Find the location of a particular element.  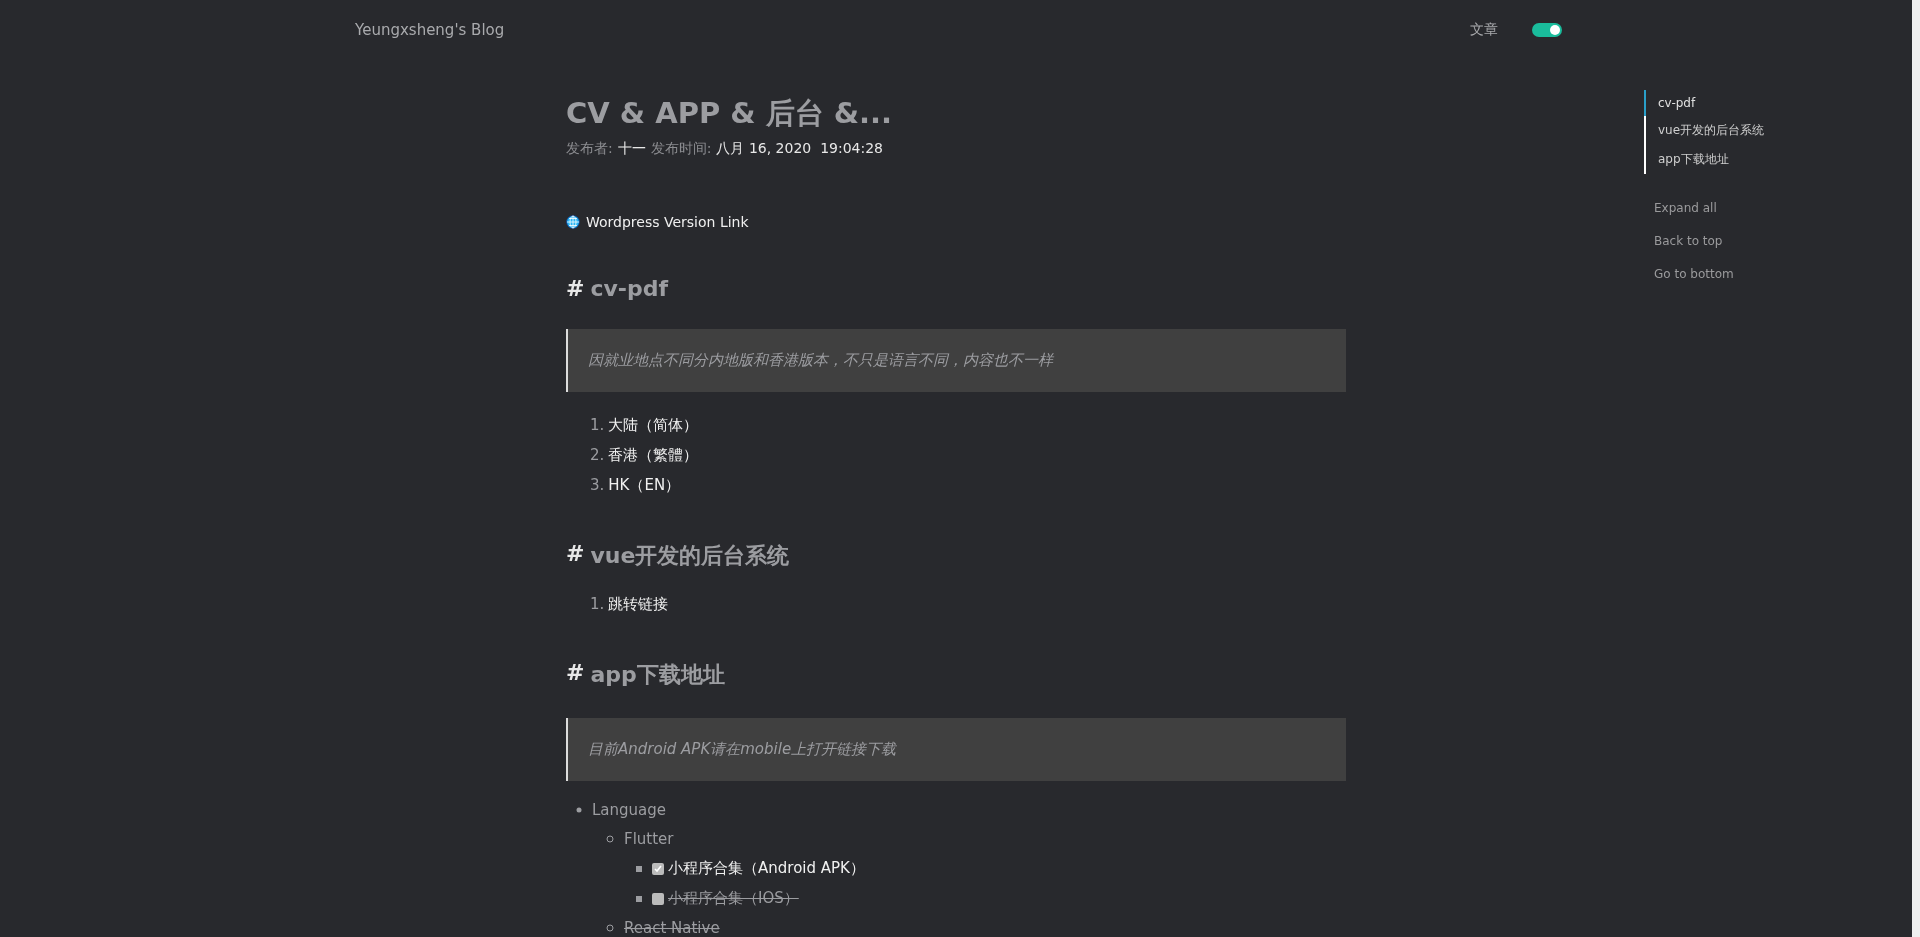

list-item: 小程序合集（Android APK） is located at coordinates (766, 868).